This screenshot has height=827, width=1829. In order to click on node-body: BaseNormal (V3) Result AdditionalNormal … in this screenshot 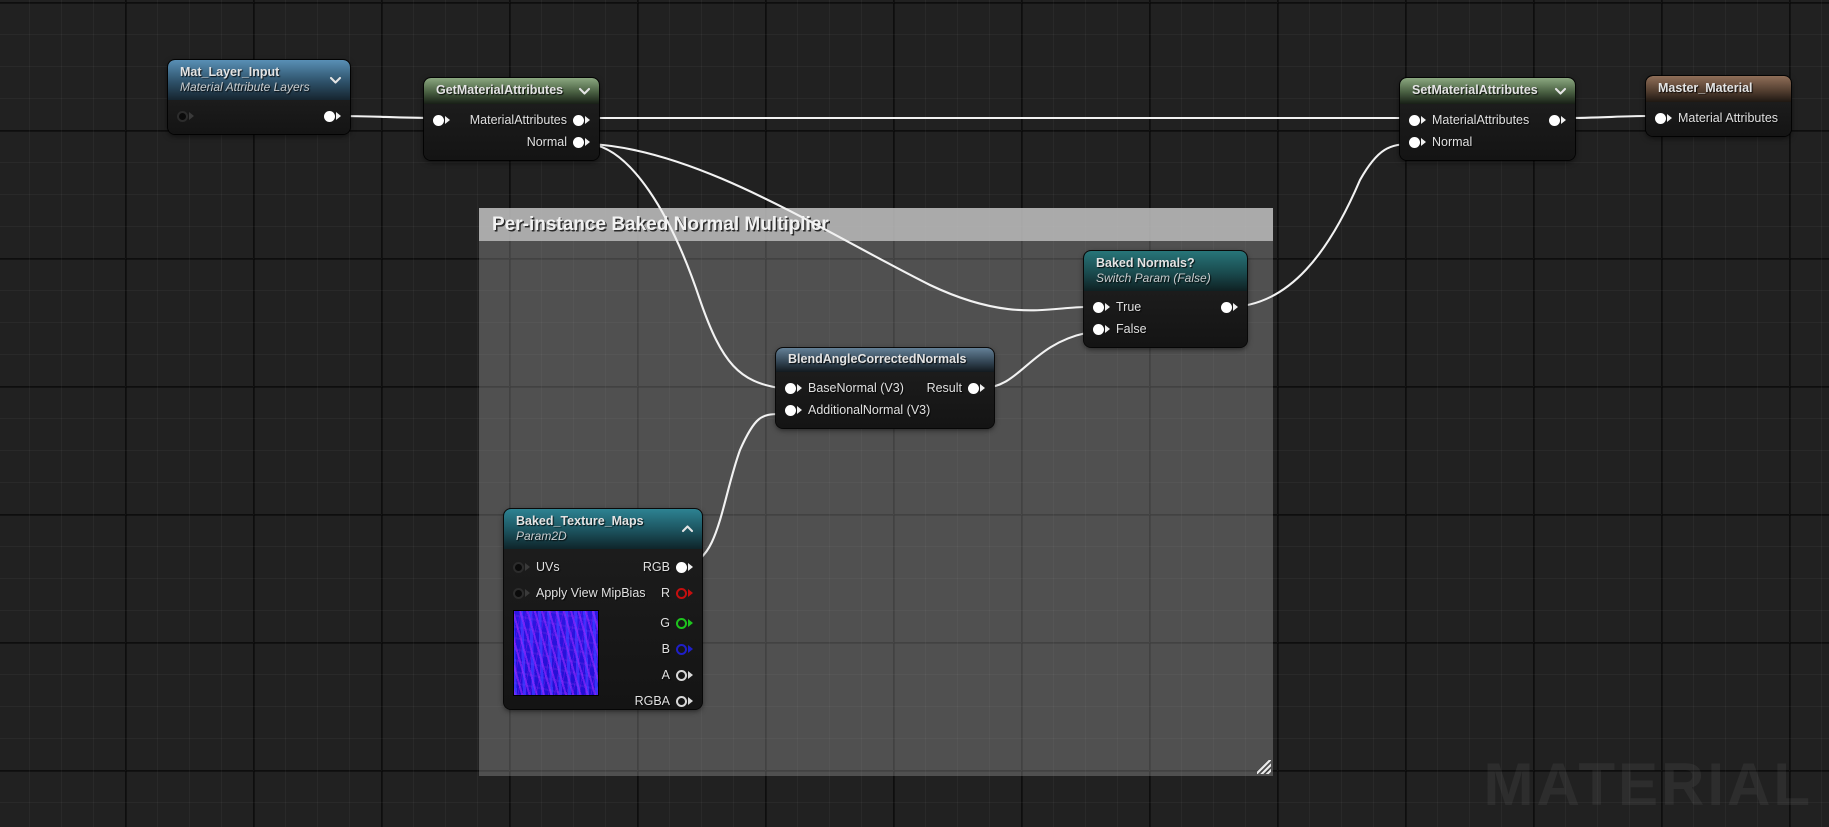, I will do `click(885, 400)`.